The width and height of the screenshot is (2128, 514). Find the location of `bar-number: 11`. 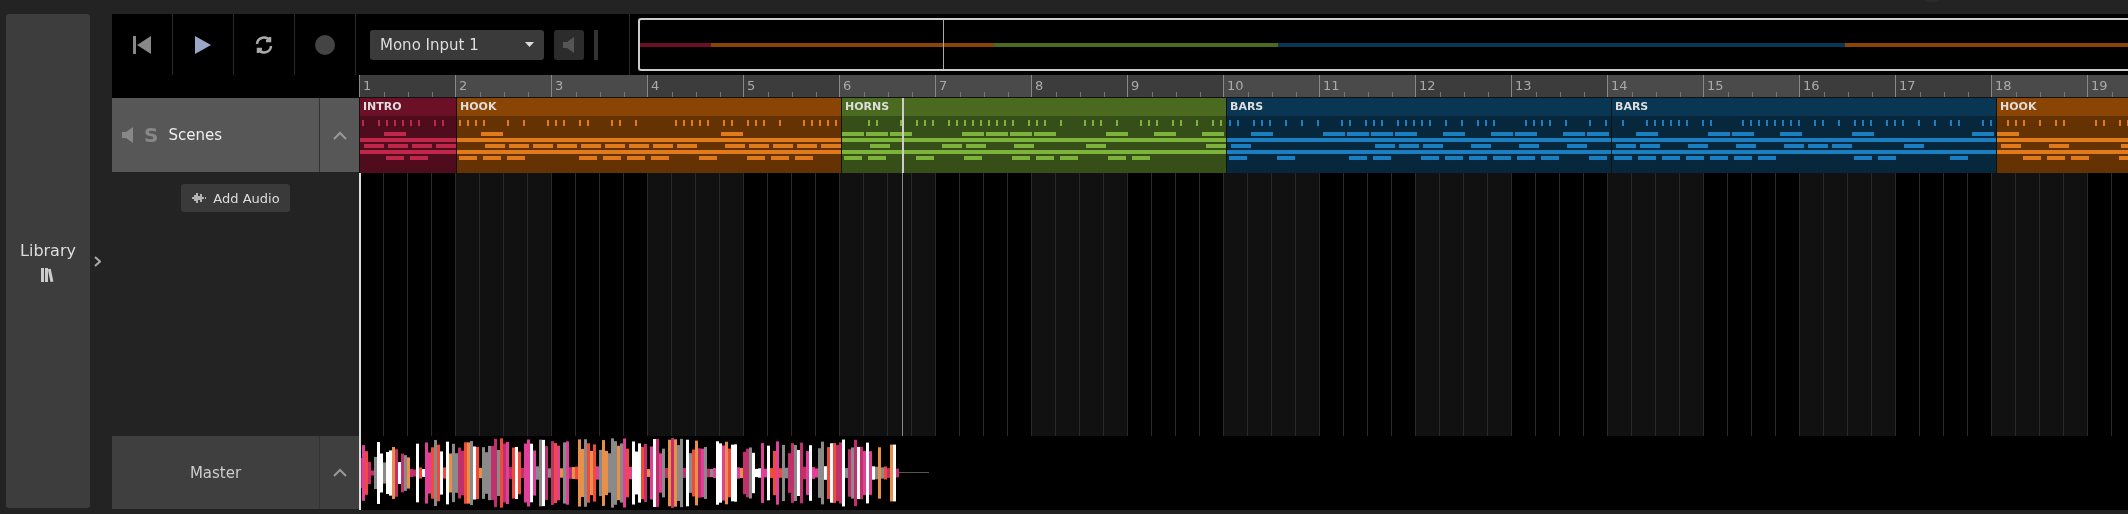

bar-number: 11 is located at coordinates (1331, 85).